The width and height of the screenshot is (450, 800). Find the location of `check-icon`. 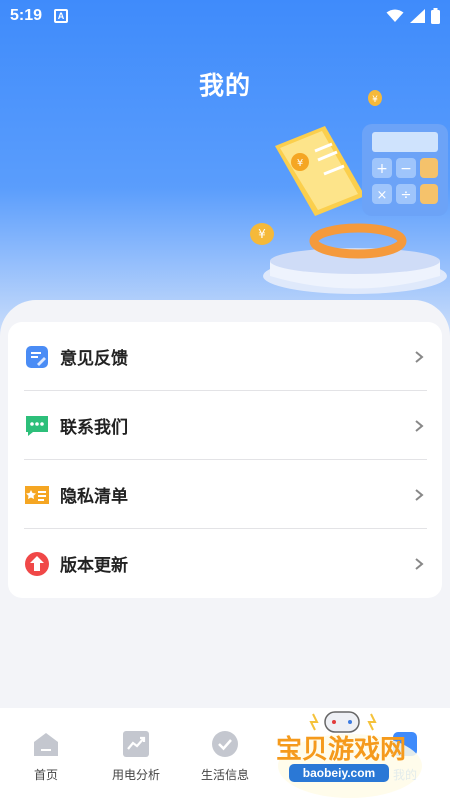

check-icon is located at coordinates (225, 744).